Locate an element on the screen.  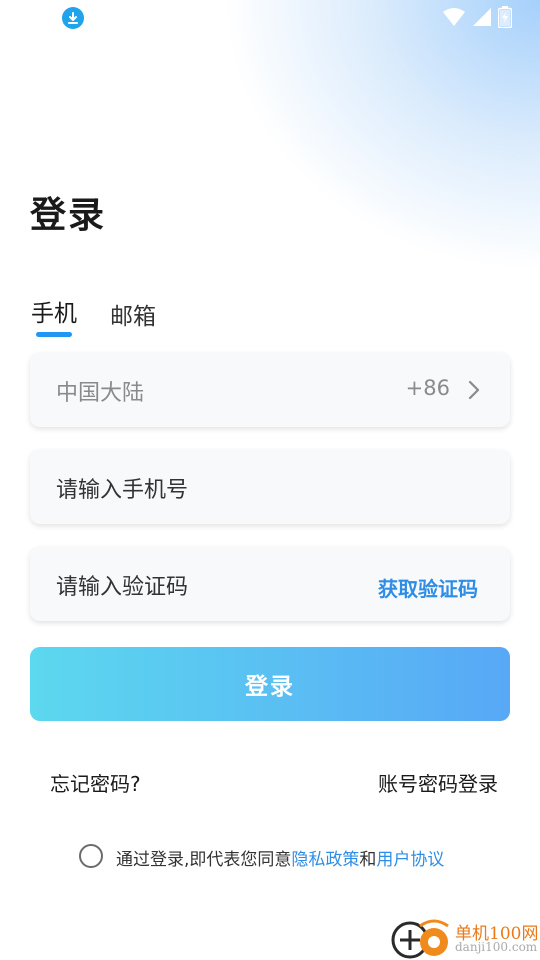
user-agreement-link: 用户协议 is located at coordinates (410, 860).